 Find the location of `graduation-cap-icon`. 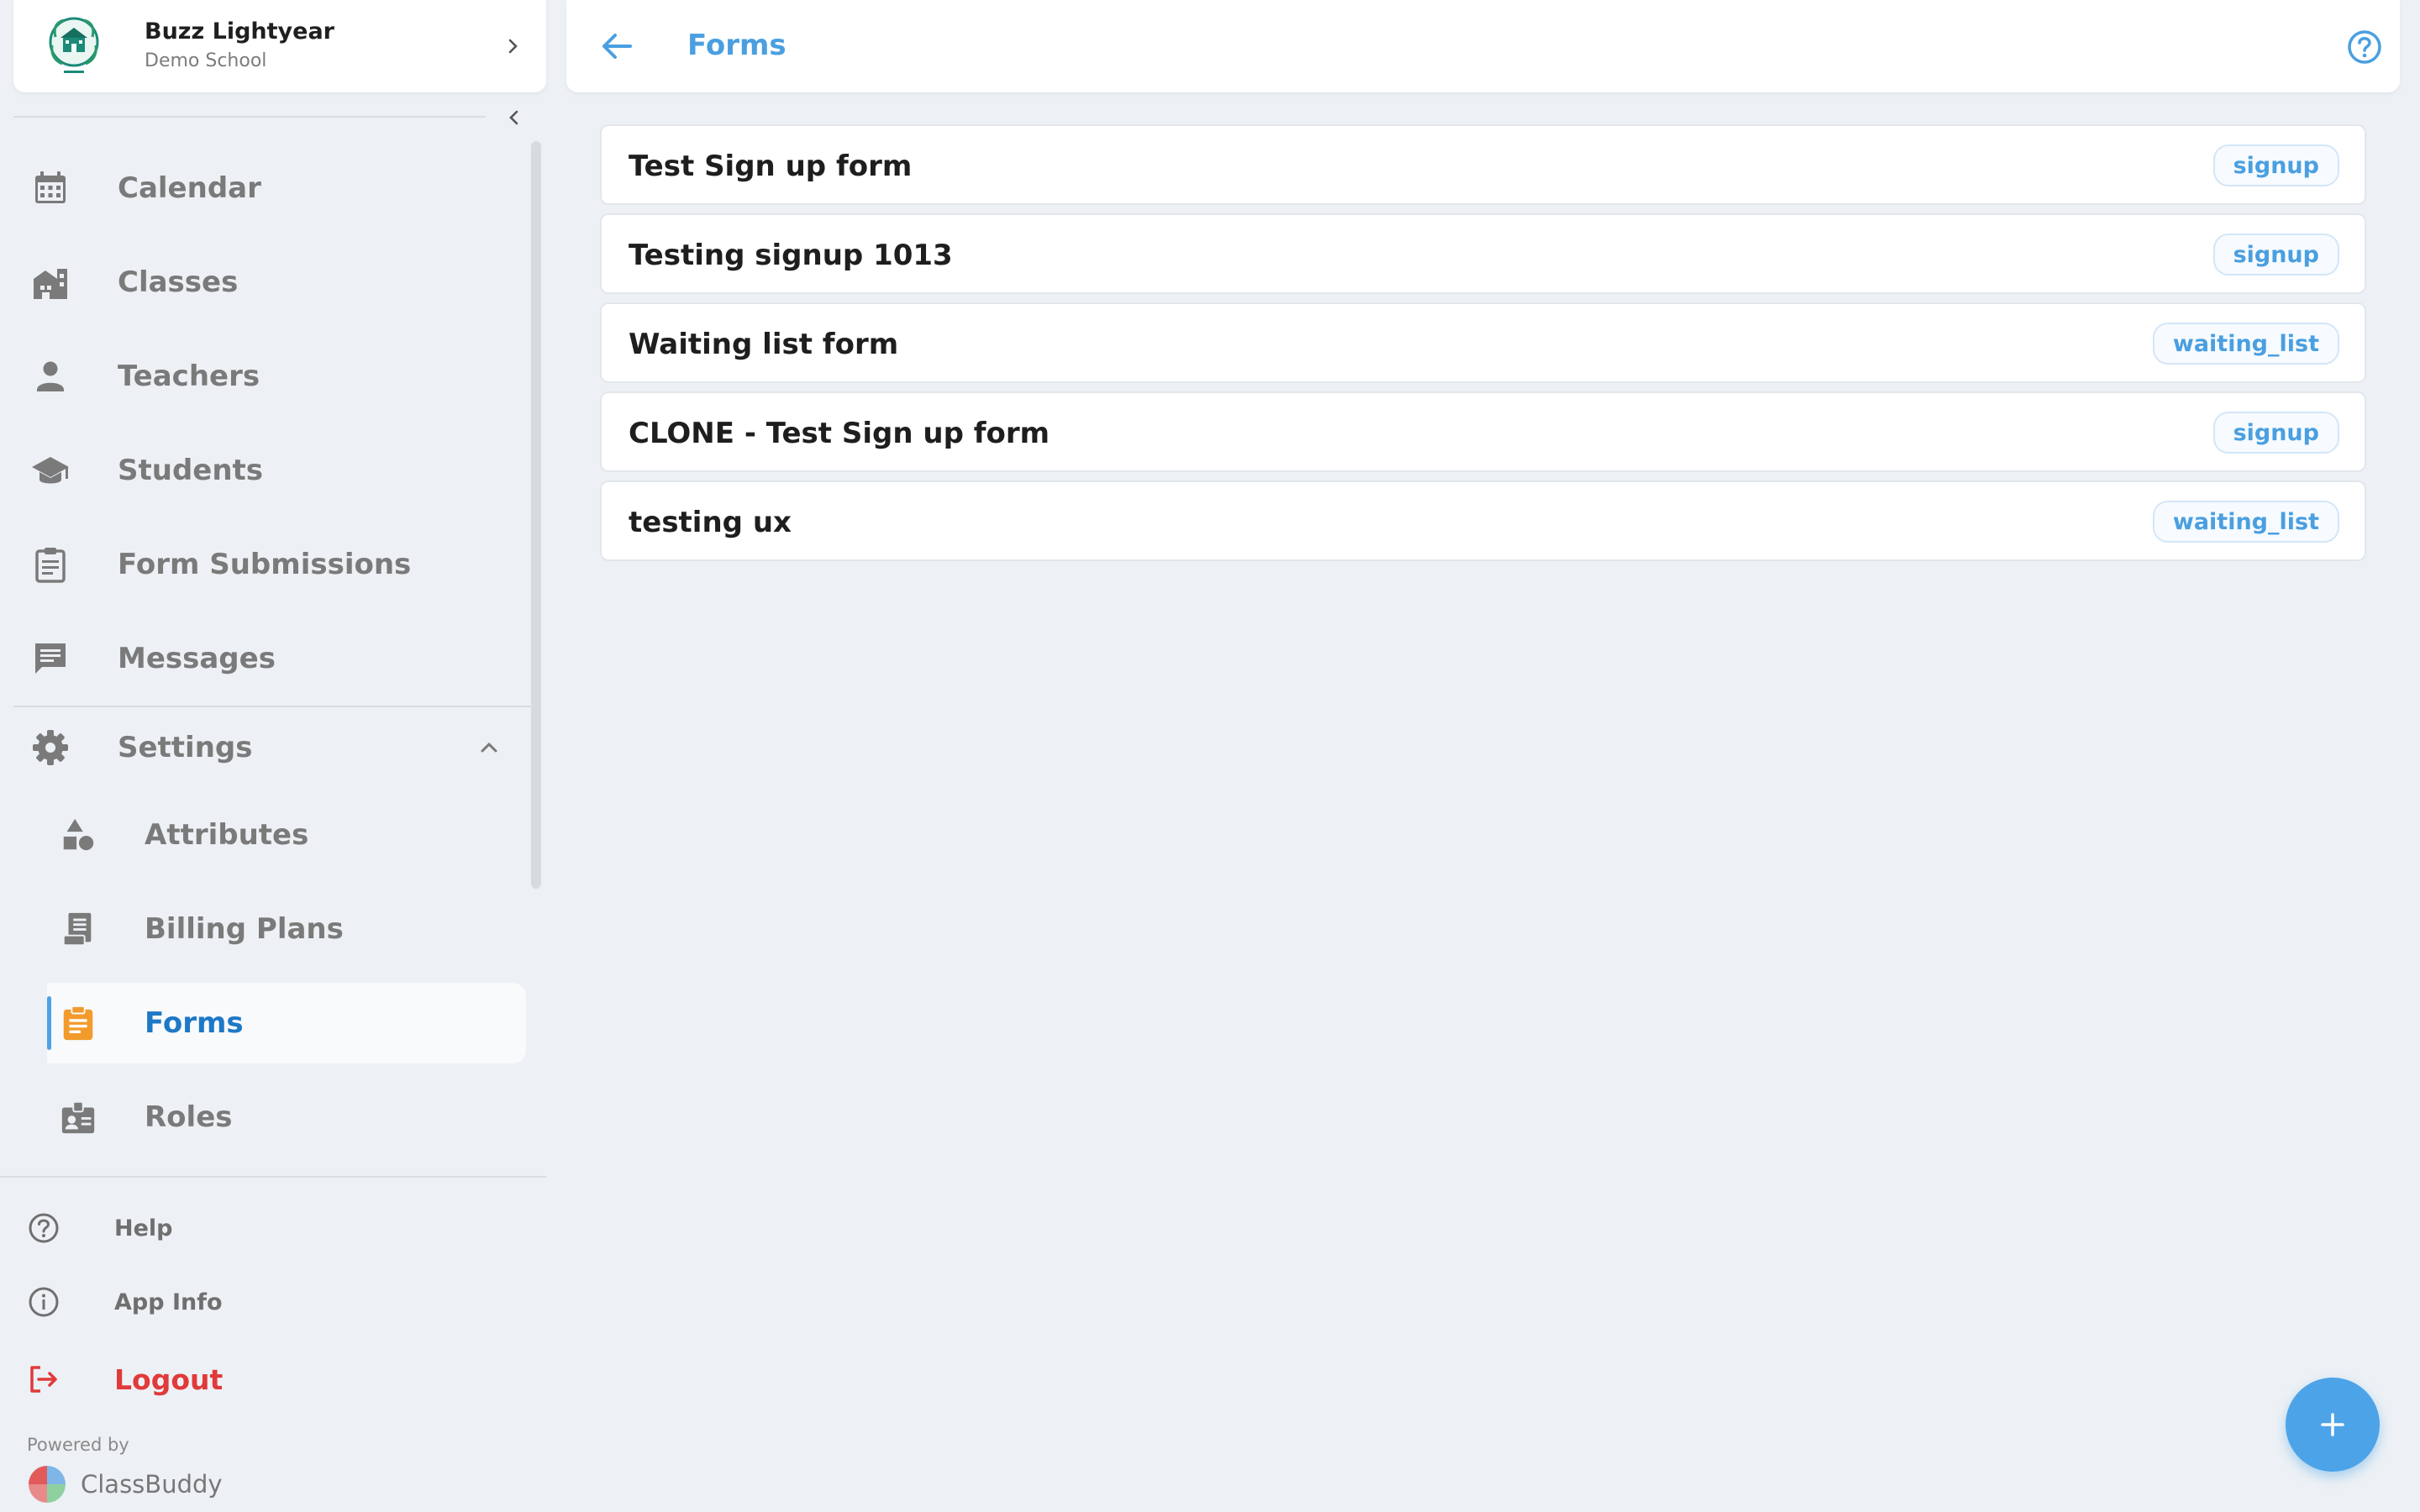

graduation-cap-icon is located at coordinates (51, 470).